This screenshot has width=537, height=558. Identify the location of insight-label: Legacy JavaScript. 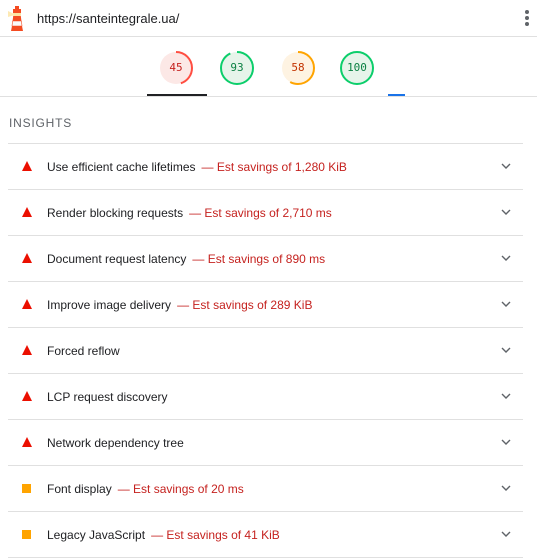
(96, 535).